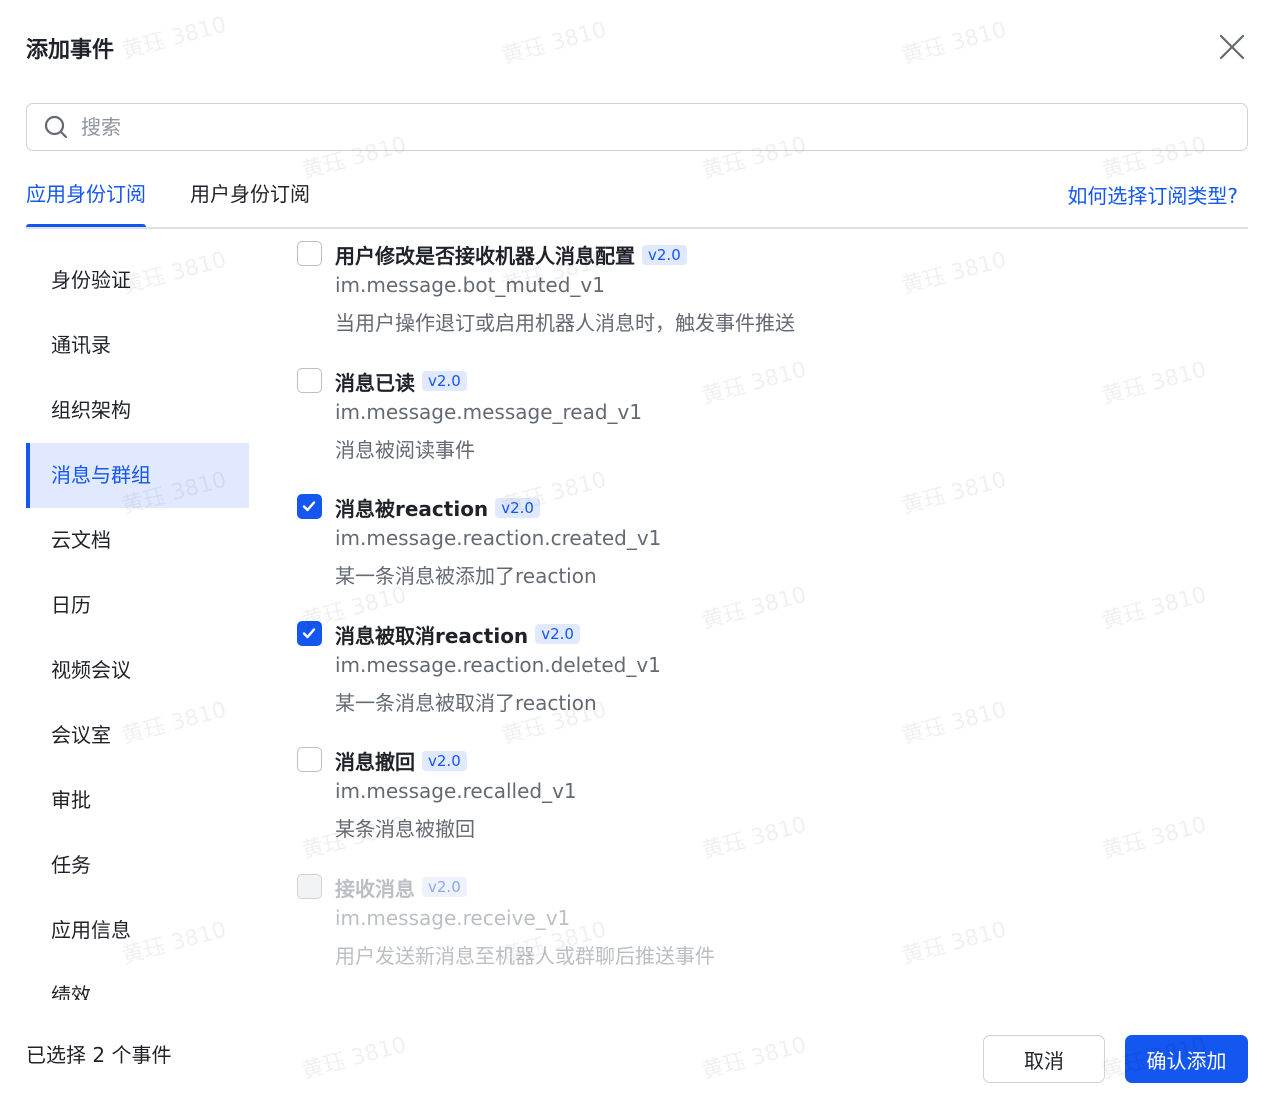 The image size is (1280, 1119). I want to click on tab-app-identity: 应用身份订阅, so click(86, 203).